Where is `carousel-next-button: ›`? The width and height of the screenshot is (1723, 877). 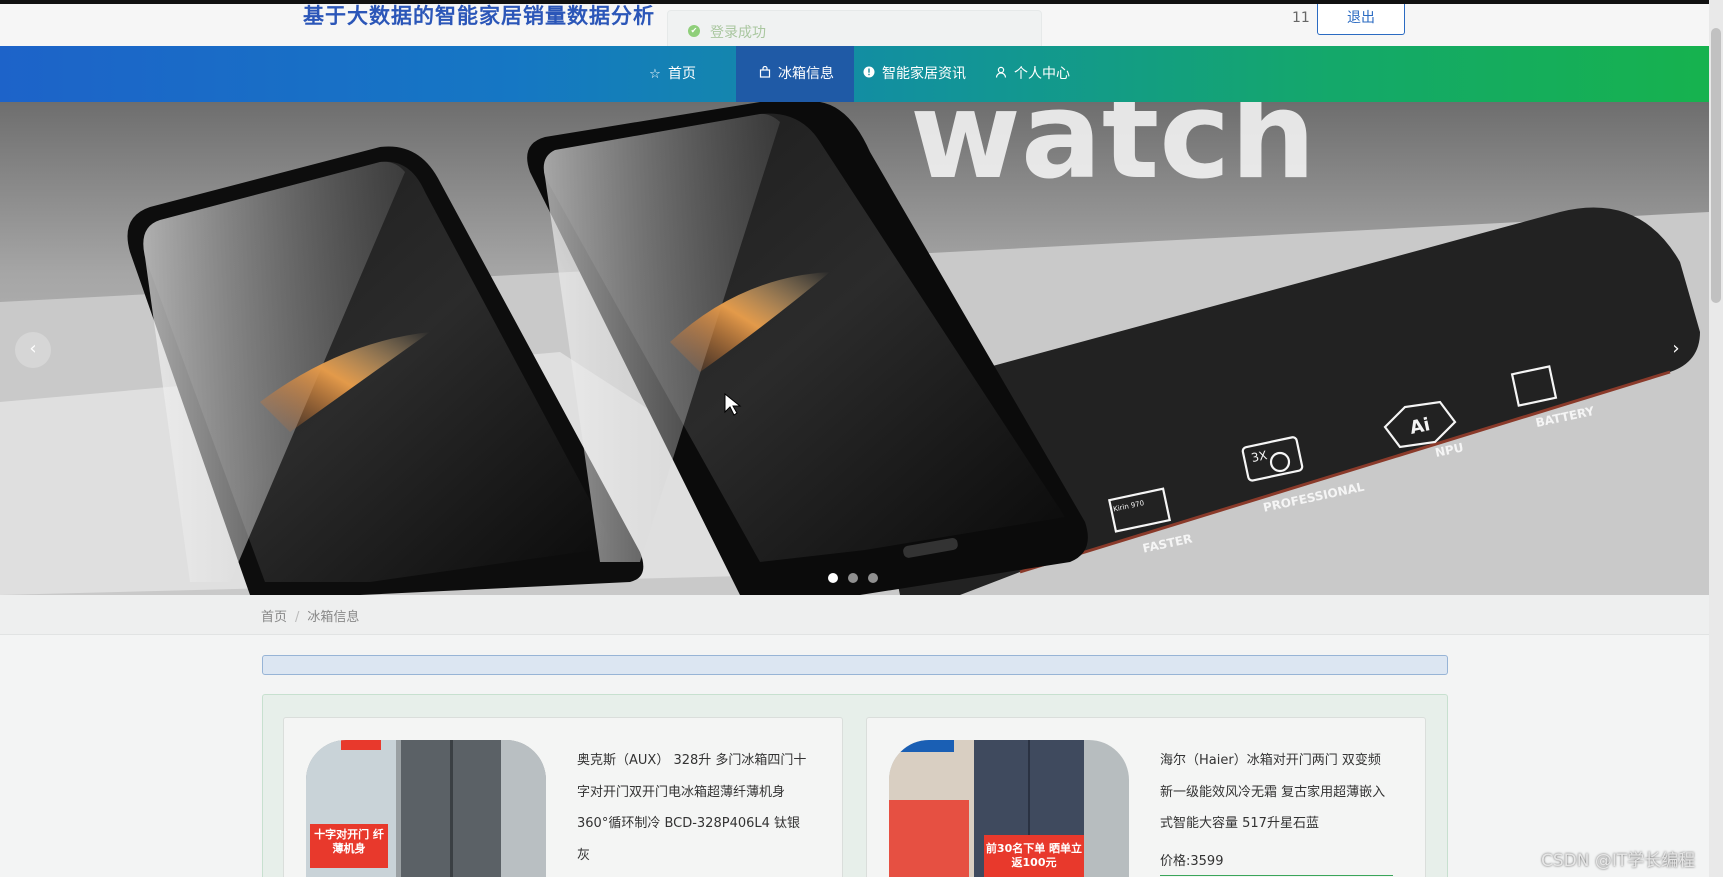
carousel-next-button: › is located at coordinates (1676, 350).